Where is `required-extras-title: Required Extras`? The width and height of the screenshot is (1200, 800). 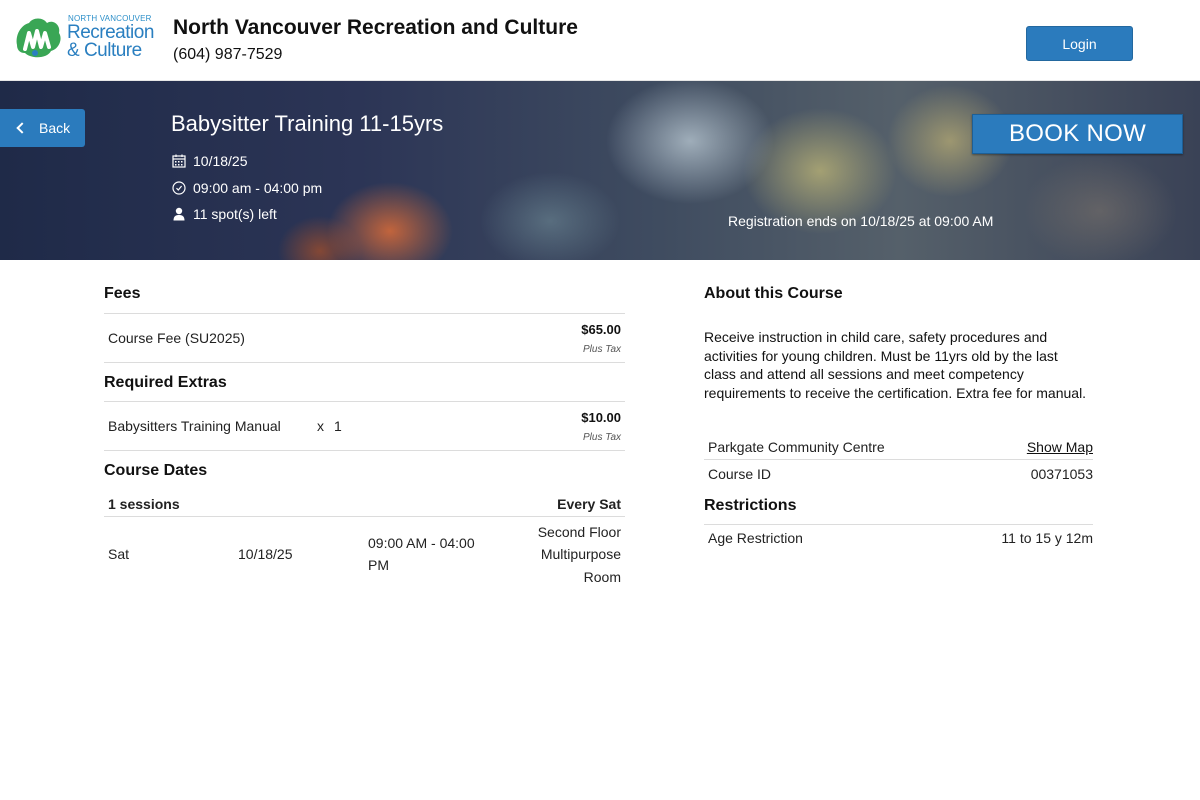 required-extras-title: Required Extras is located at coordinates (165, 382).